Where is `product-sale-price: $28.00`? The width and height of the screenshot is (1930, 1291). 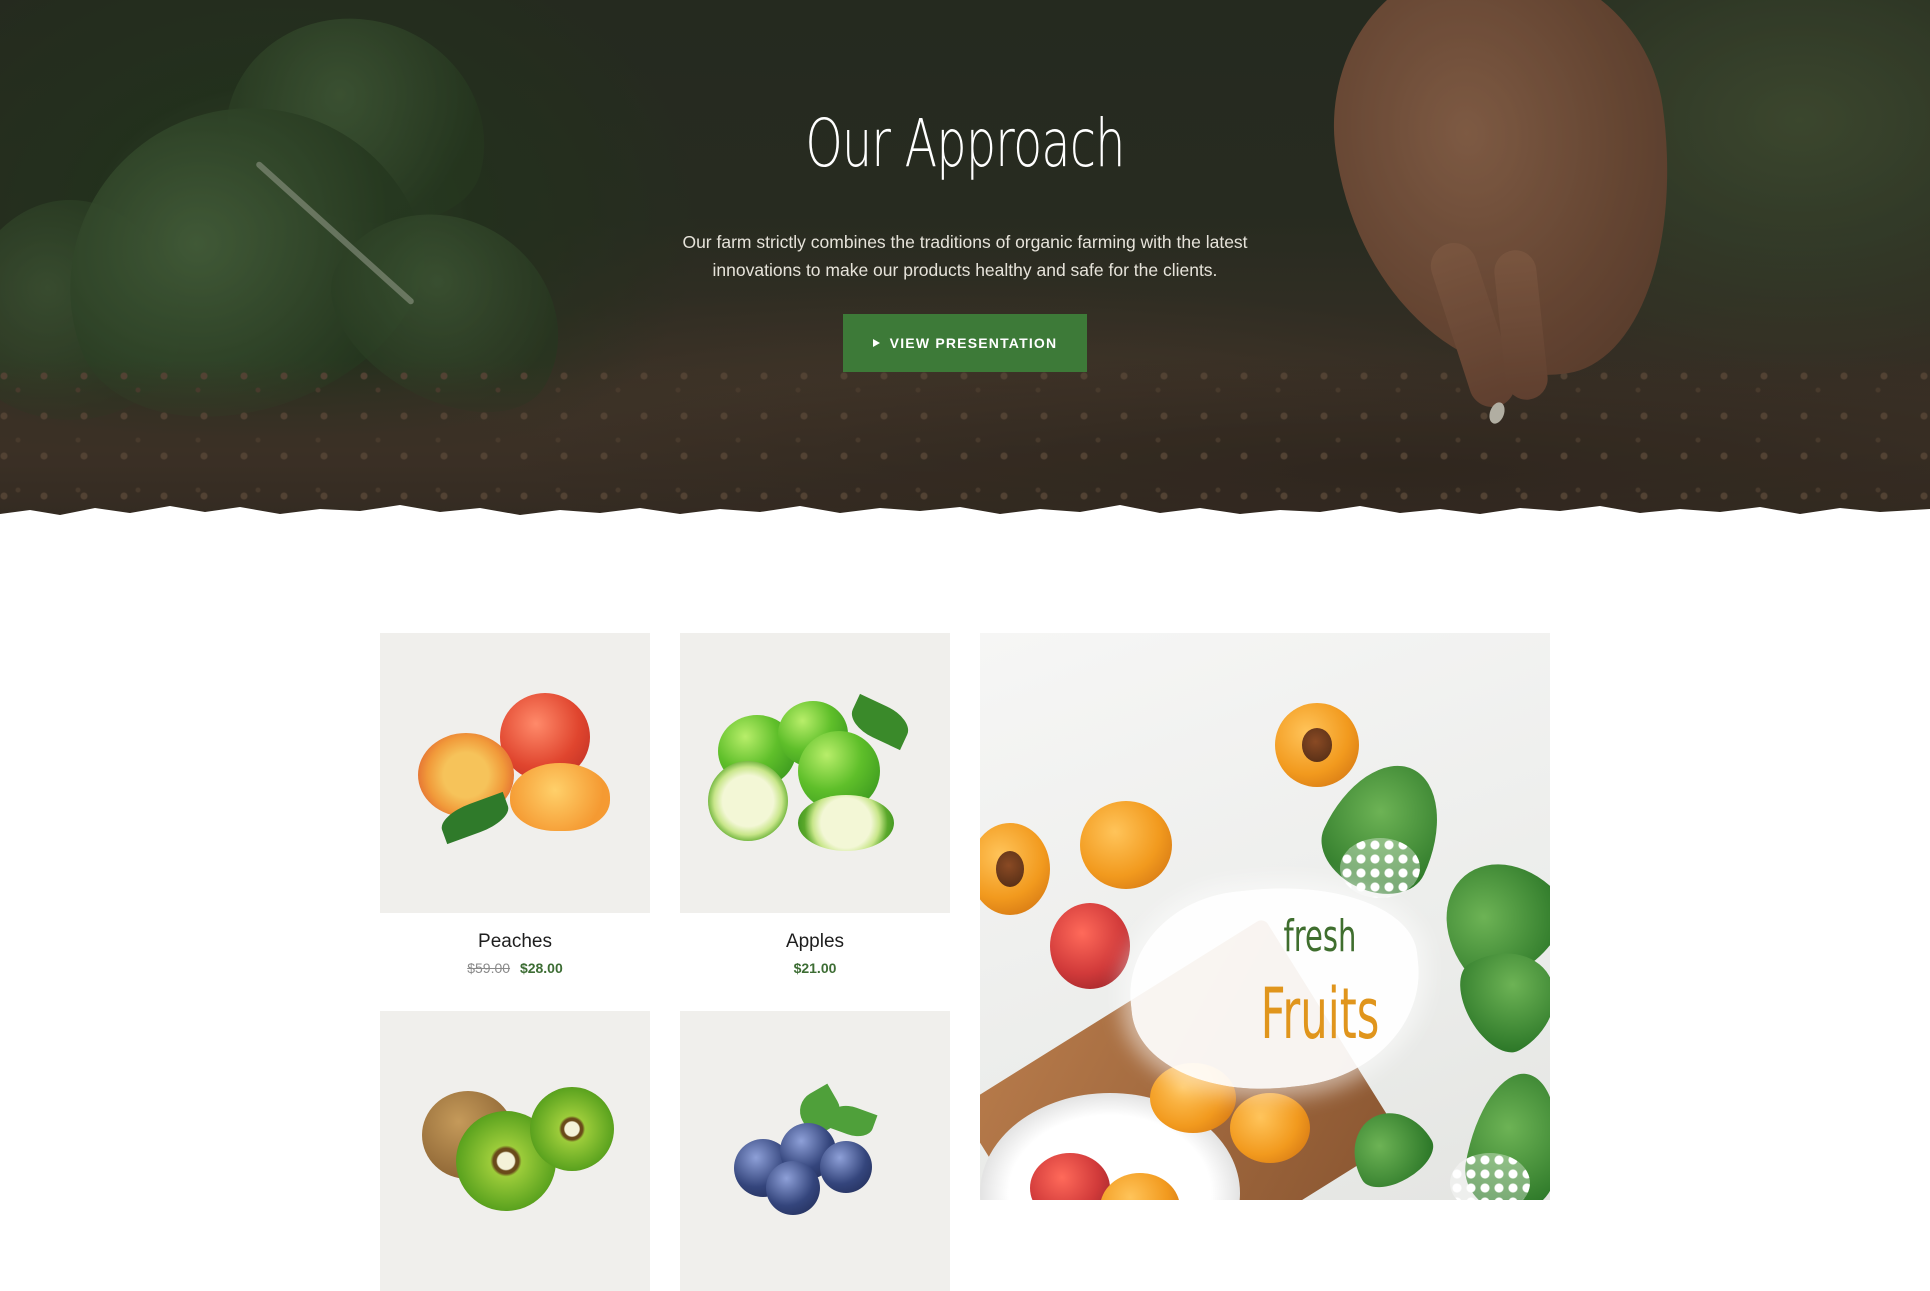
product-sale-price: $28.00 is located at coordinates (541, 968).